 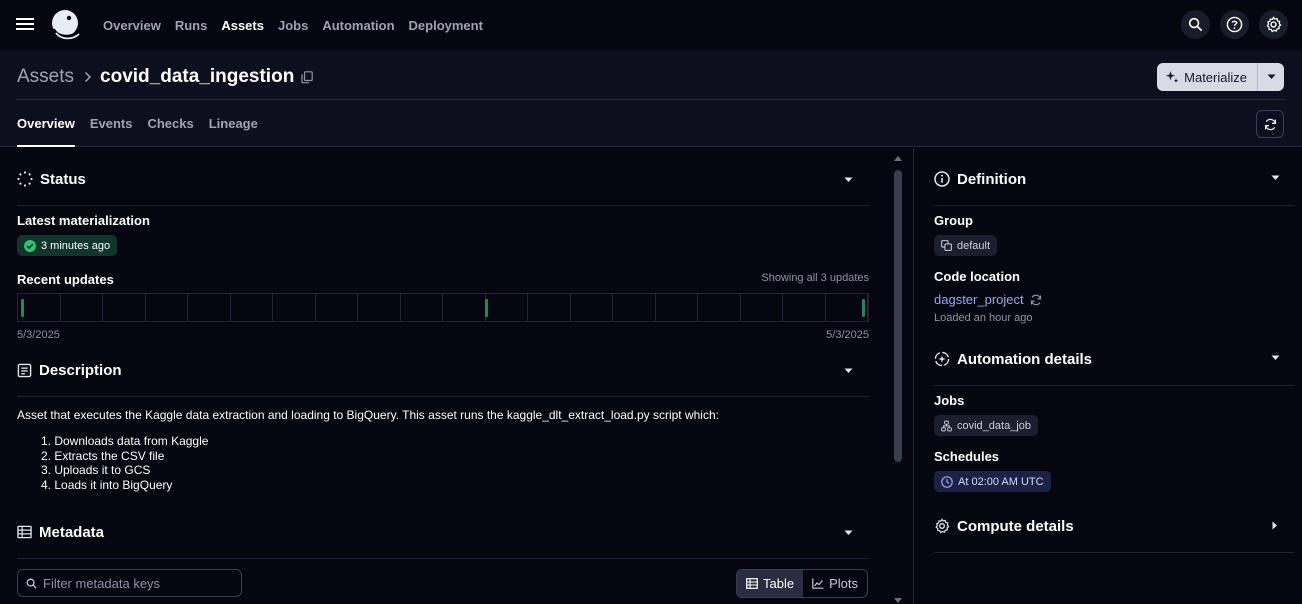 What do you see at coordinates (446, 25) in the screenshot?
I see `nav-deployment: Deployment` at bounding box center [446, 25].